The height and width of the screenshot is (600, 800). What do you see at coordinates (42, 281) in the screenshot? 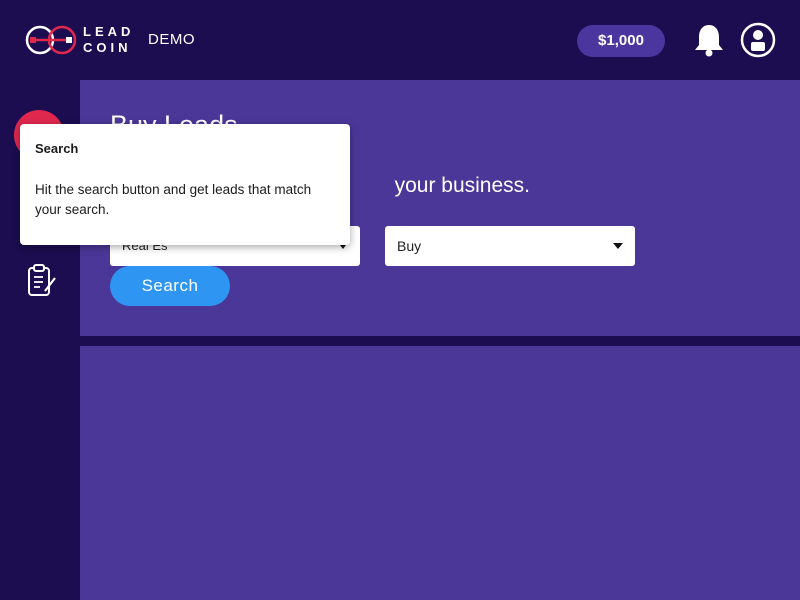
I see `clipboard-icon` at bounding box center [42, 281].